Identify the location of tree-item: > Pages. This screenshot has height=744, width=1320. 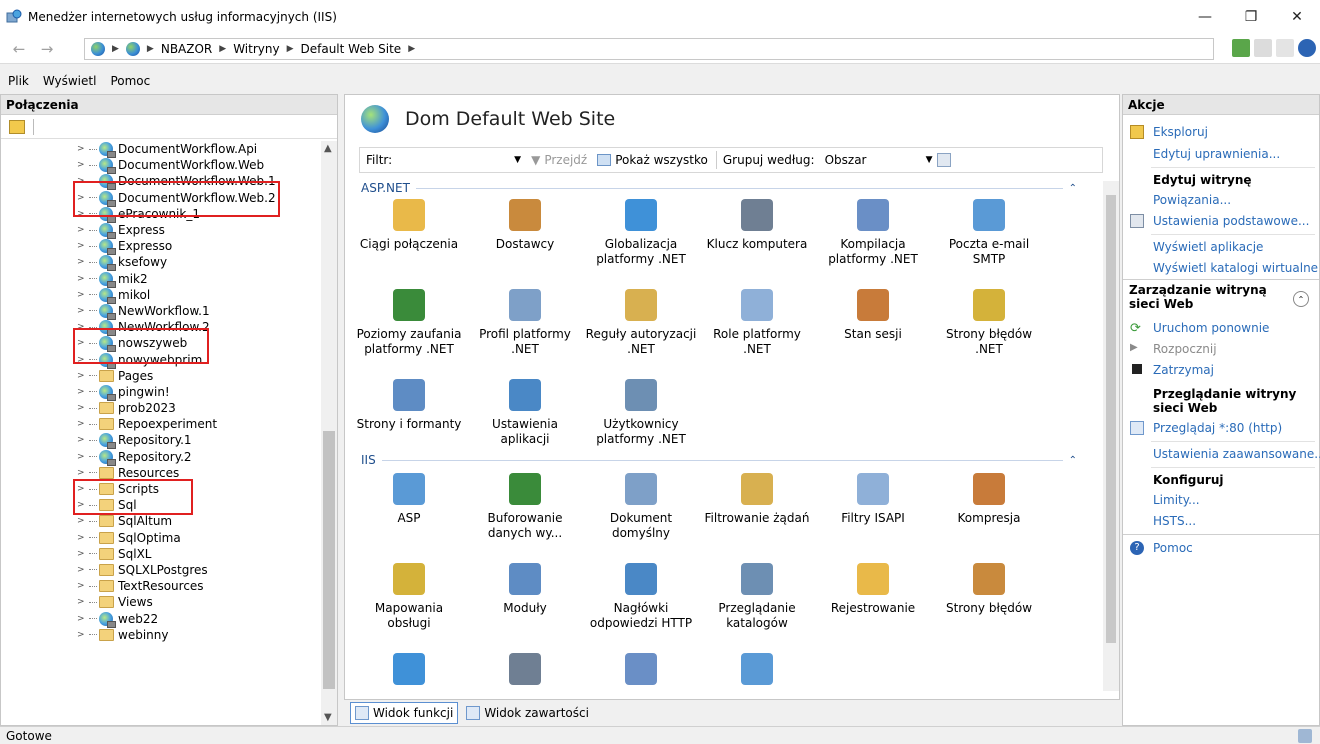
(161, 376).